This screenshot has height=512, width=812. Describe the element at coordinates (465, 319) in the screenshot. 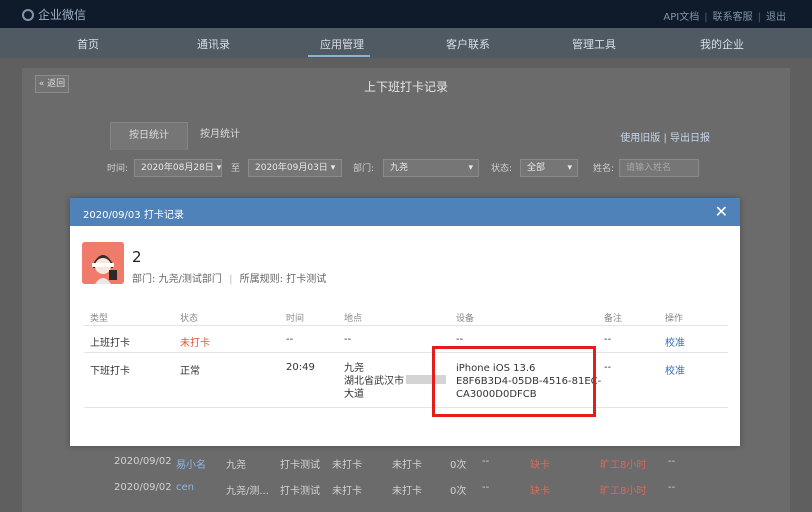

I see `col-device: 设备` at that location.